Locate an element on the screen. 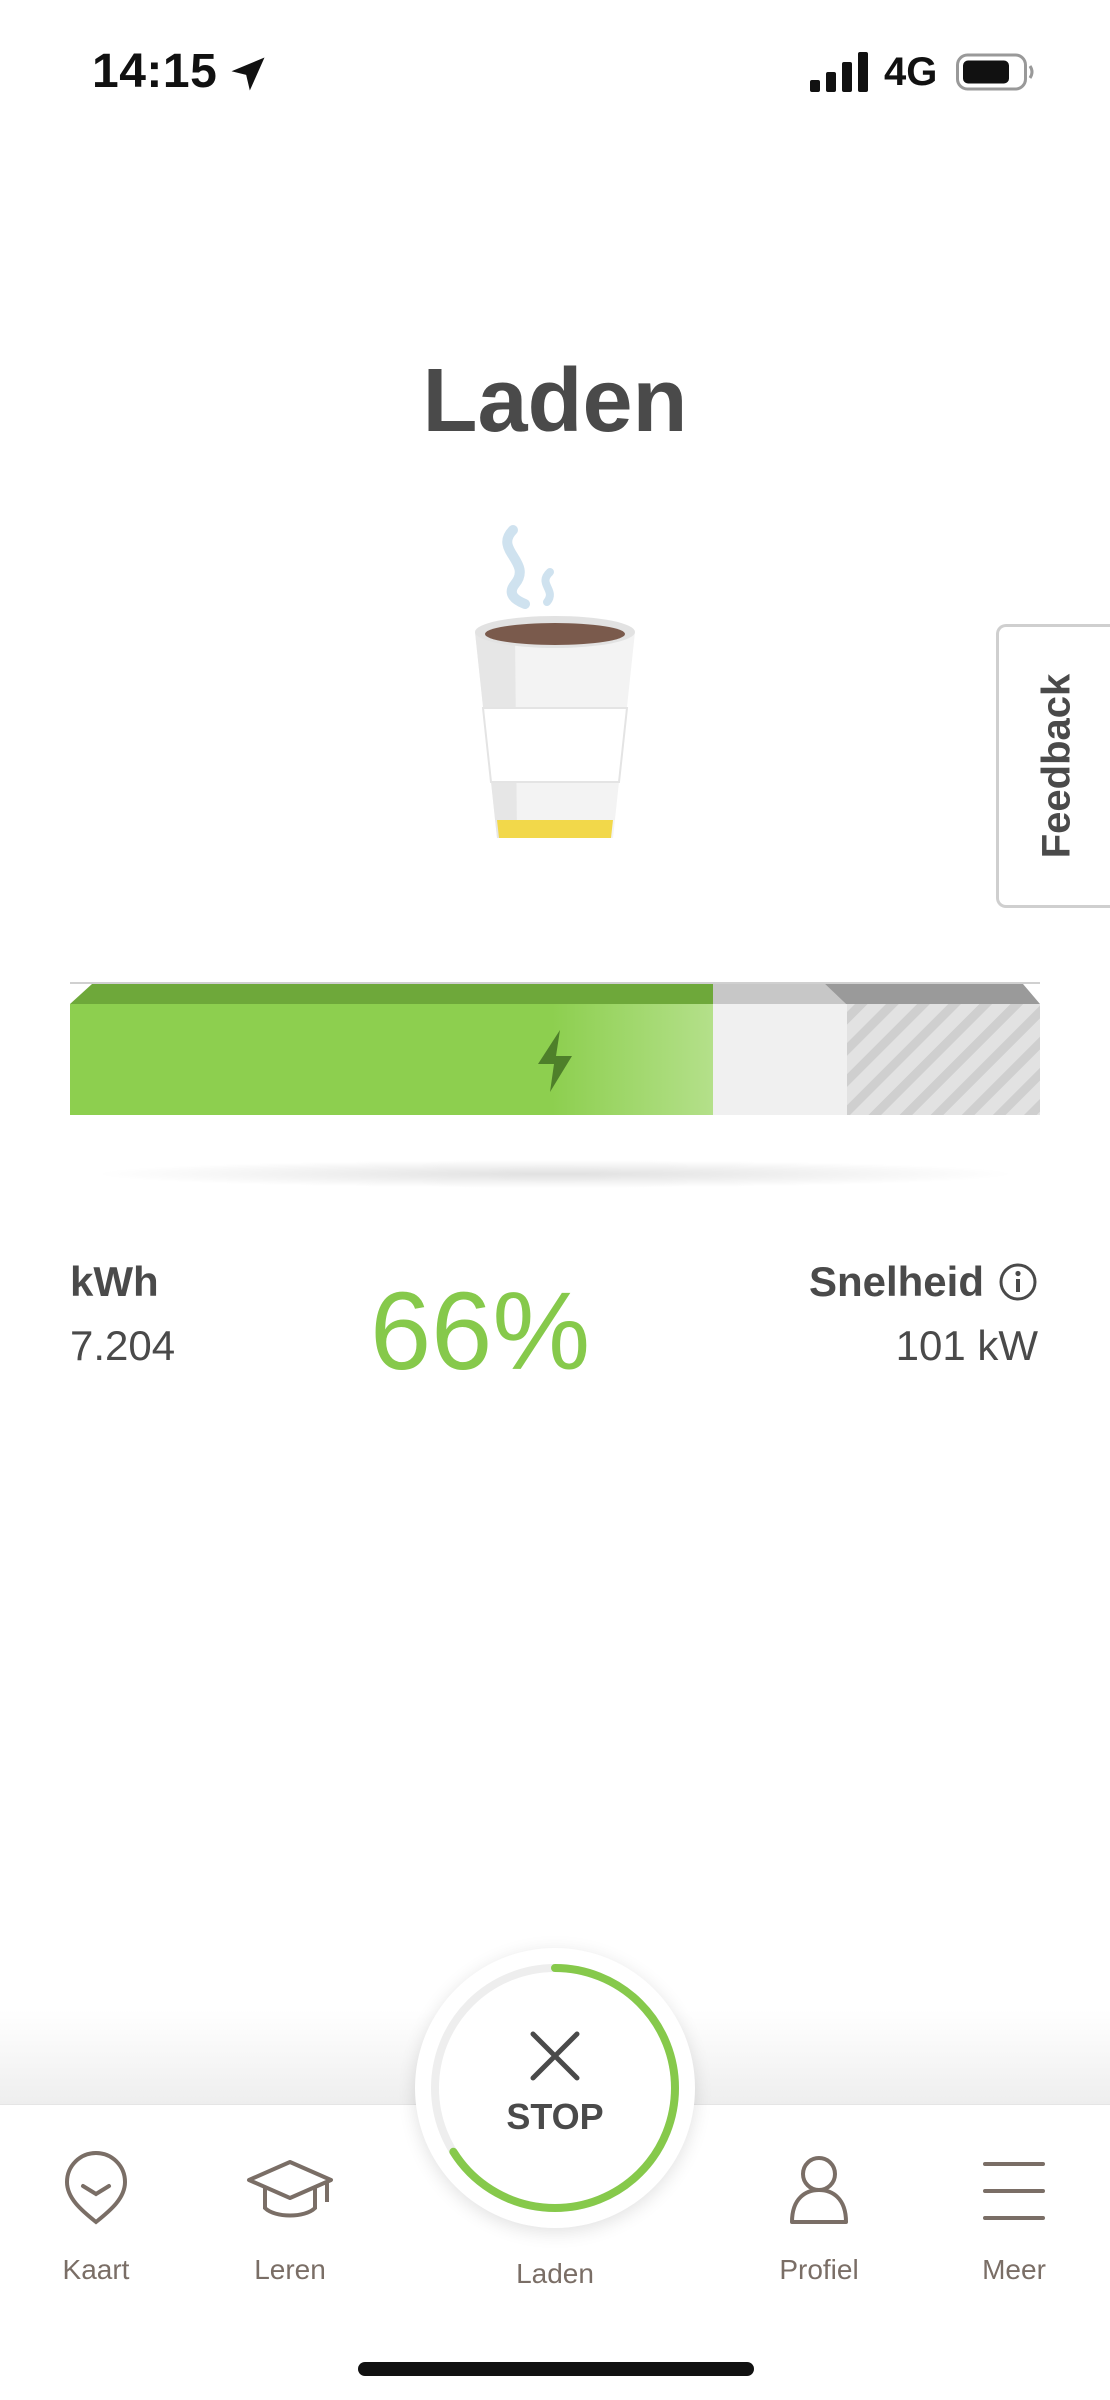 The width and height of the screenshot is (1110, 2400). nav-item-profiel: Profiel is located at coordinates (819, 2218).